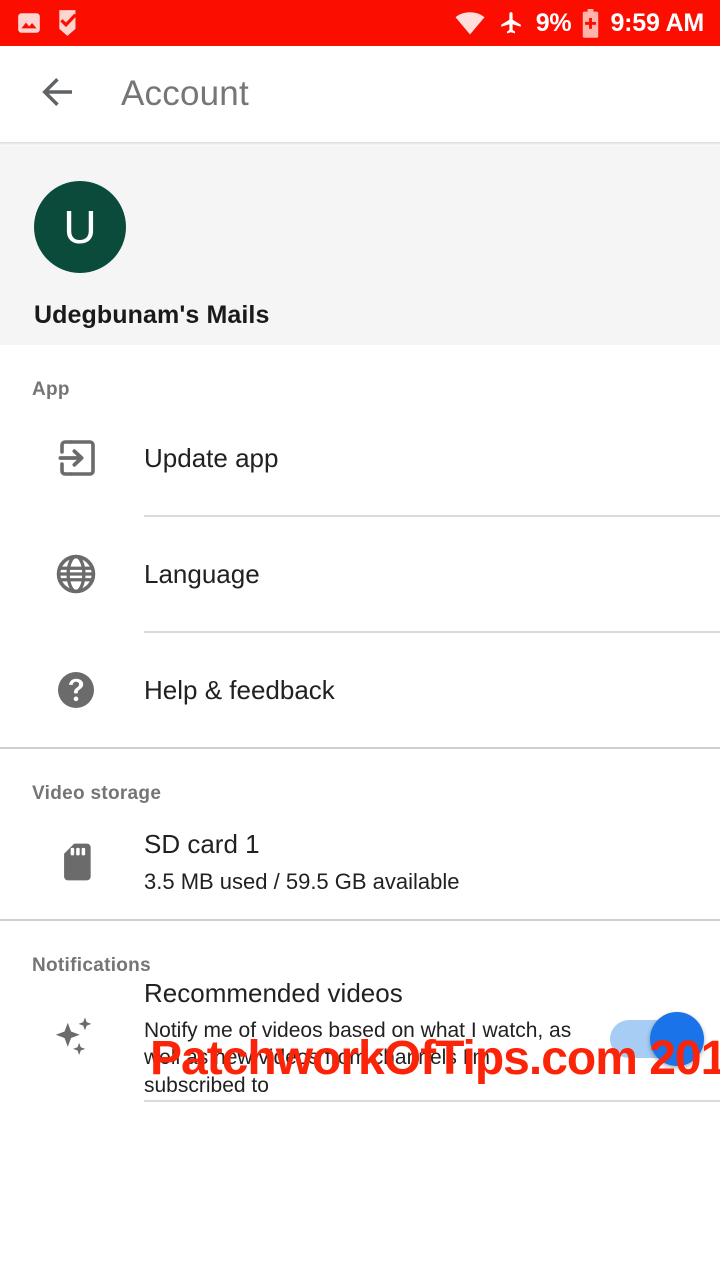  Describe the element at coordinates (239, 689) in the screenshot. I see `row-title: Help & feedback` at that location.